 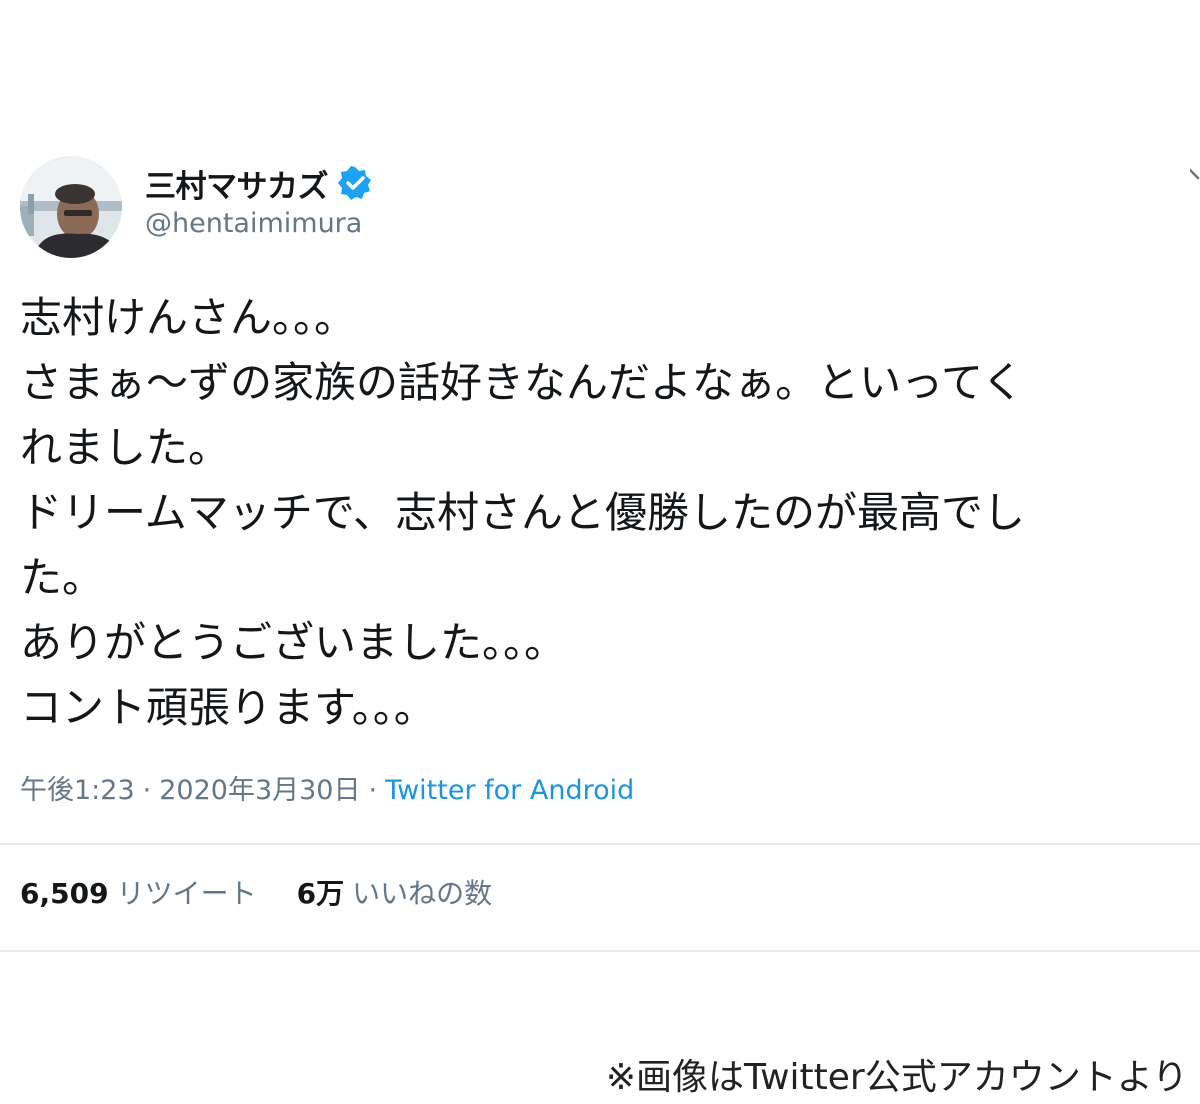 What do you see at coordinates (422, 893) in the screenshot?
I see `likes-label: いいねの数` at bounding box center [422, 893].